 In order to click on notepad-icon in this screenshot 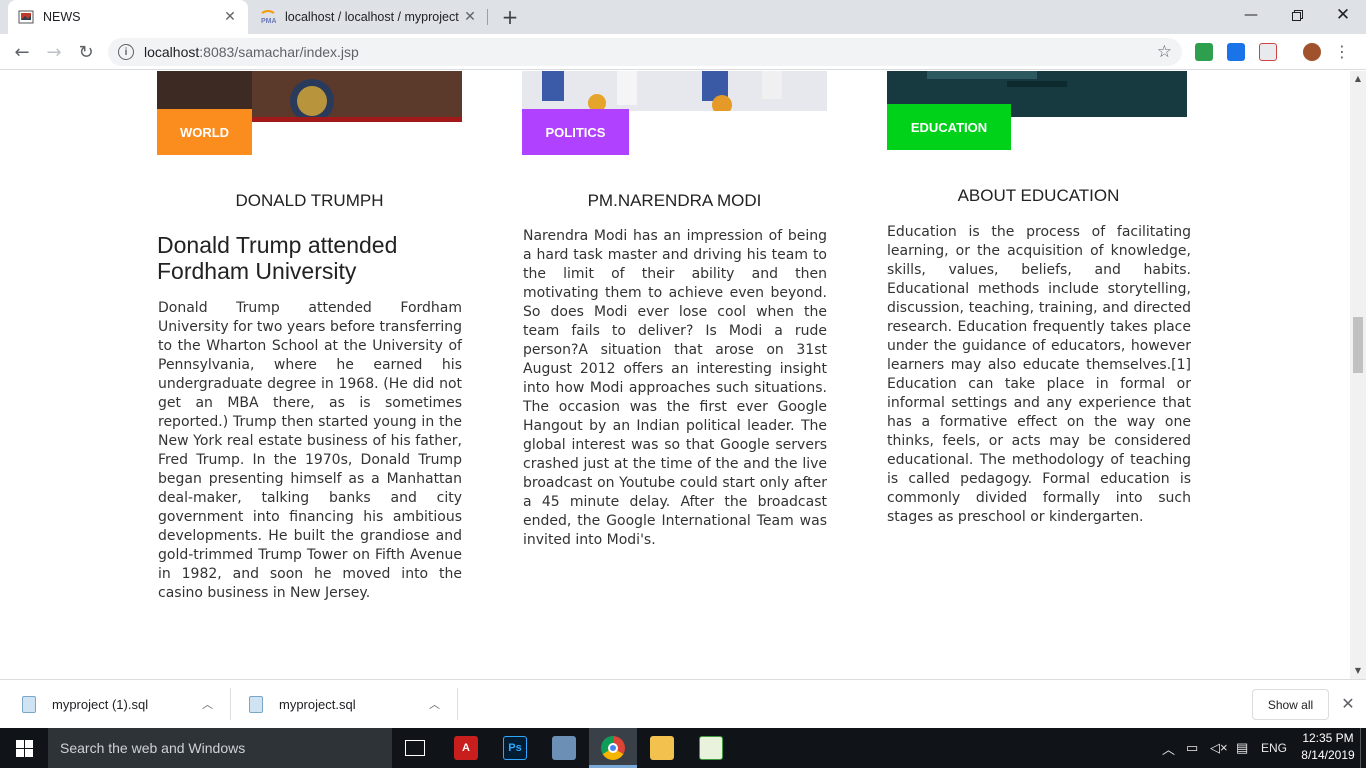, I will do `click(711, 748)`.